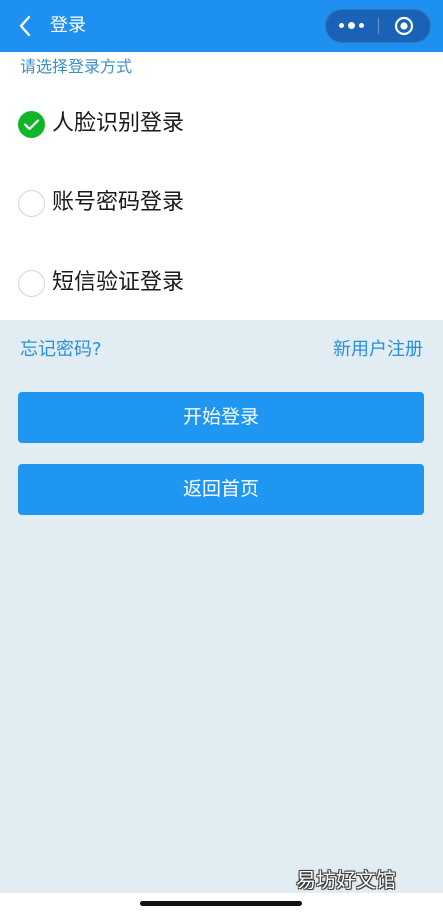 The width and height of the screenshot is (443, 913). Describe the element at coordinates (221, 26) in the screenshot. I see `nav-header: 登录` at that location.